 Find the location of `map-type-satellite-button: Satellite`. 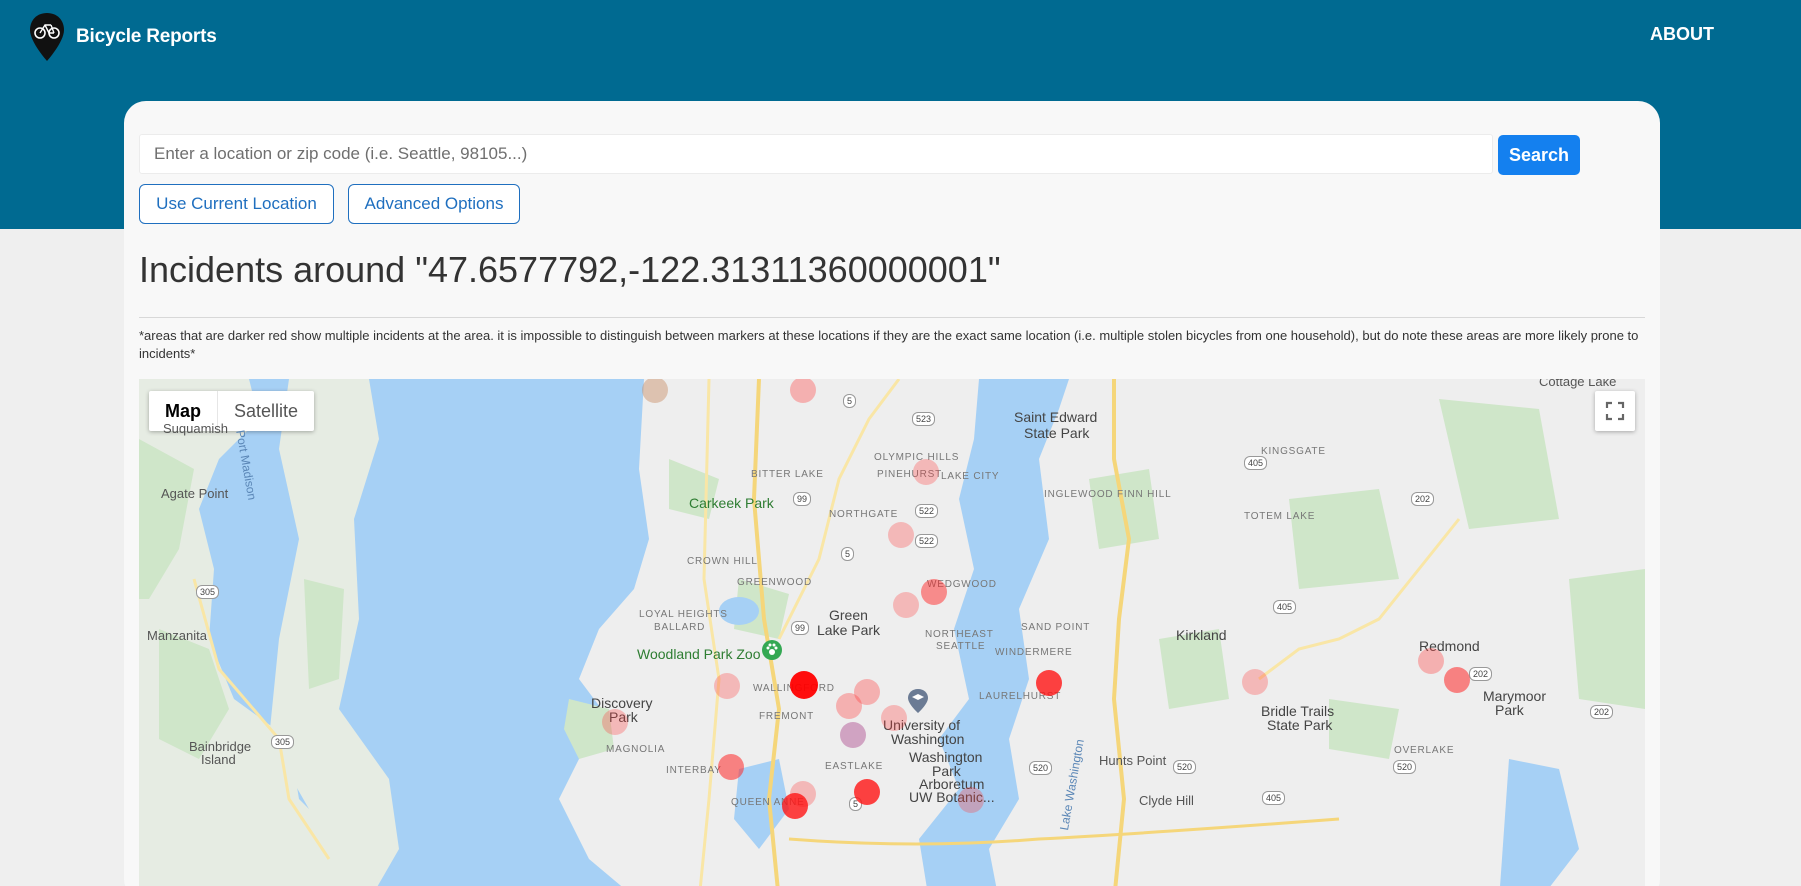

map-type-satellite-button: Satellite is located at coordinates (265, 411).